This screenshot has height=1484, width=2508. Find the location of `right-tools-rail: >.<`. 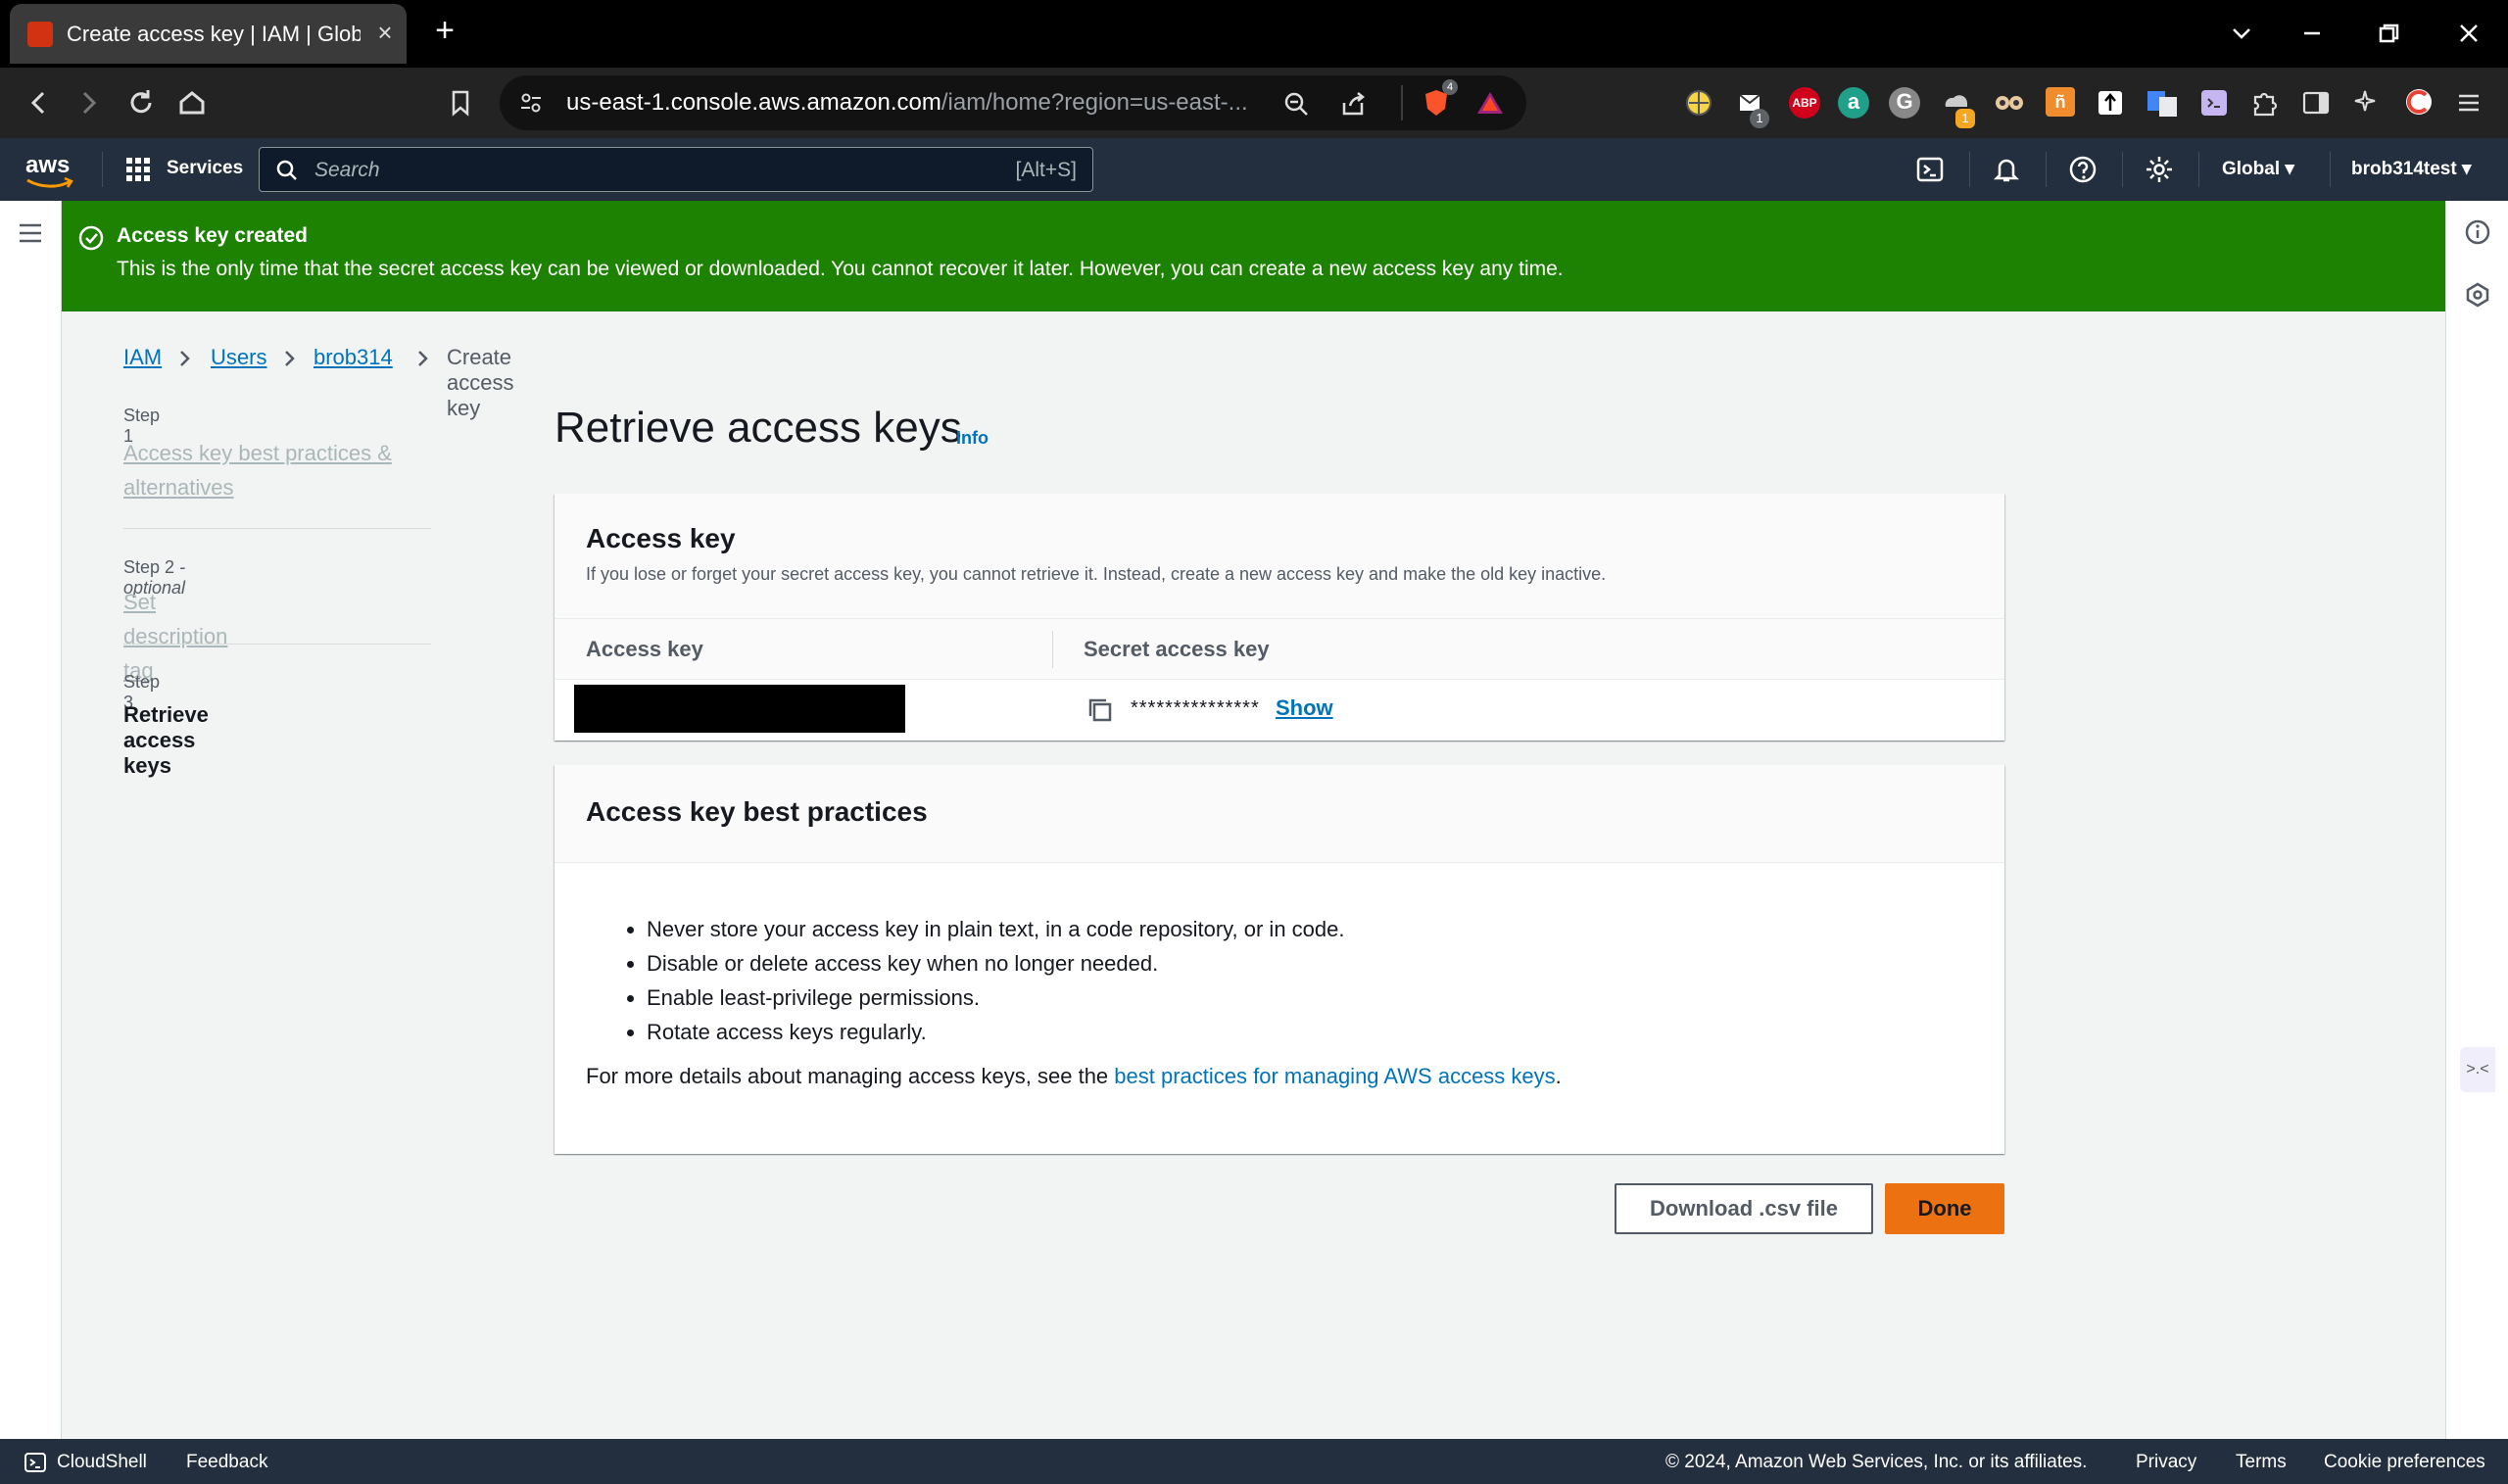

right-tools-rail: >.< is located at coordinates (2476, 820).